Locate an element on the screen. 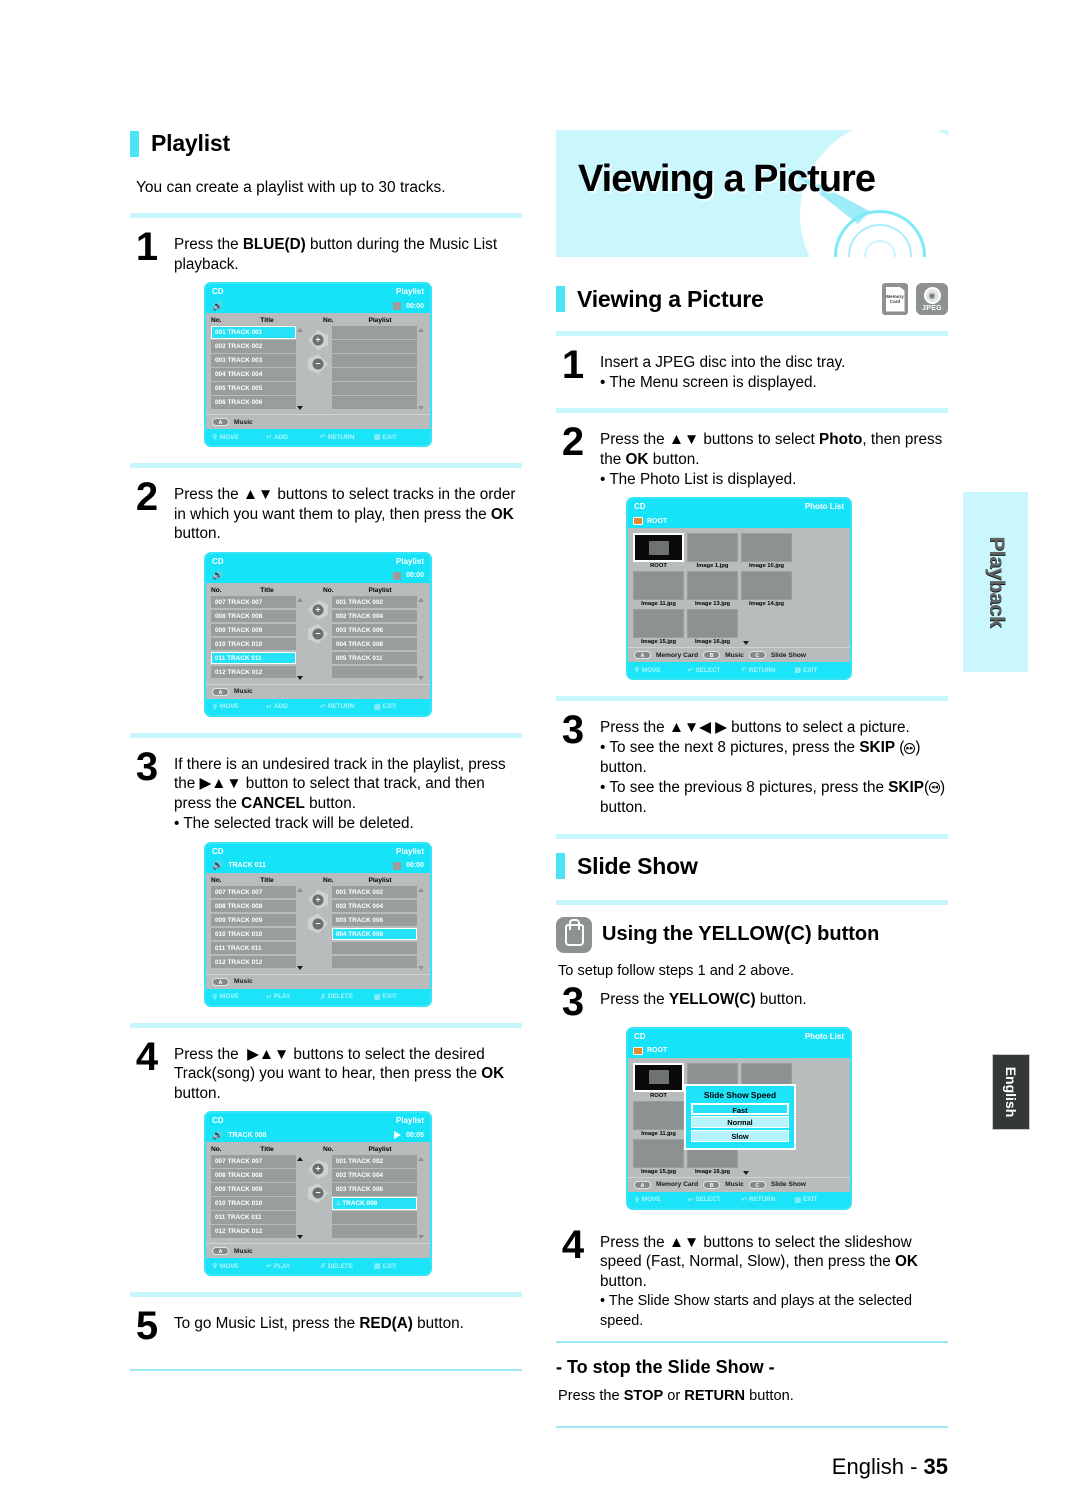 This screenshot has width=1080, height=1487. playlist-row: 005 TRACK 011 is located at coordinates (374, 658).